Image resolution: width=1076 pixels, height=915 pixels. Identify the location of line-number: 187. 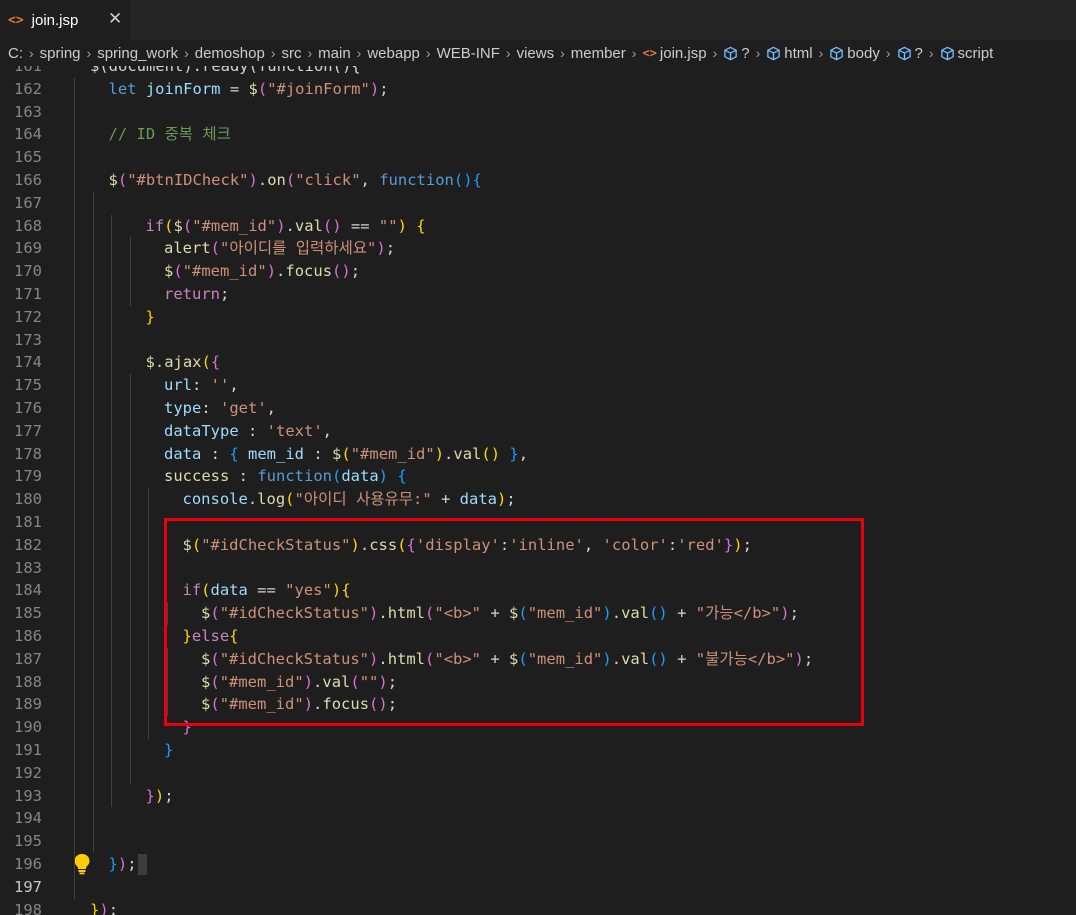
(21, 659).